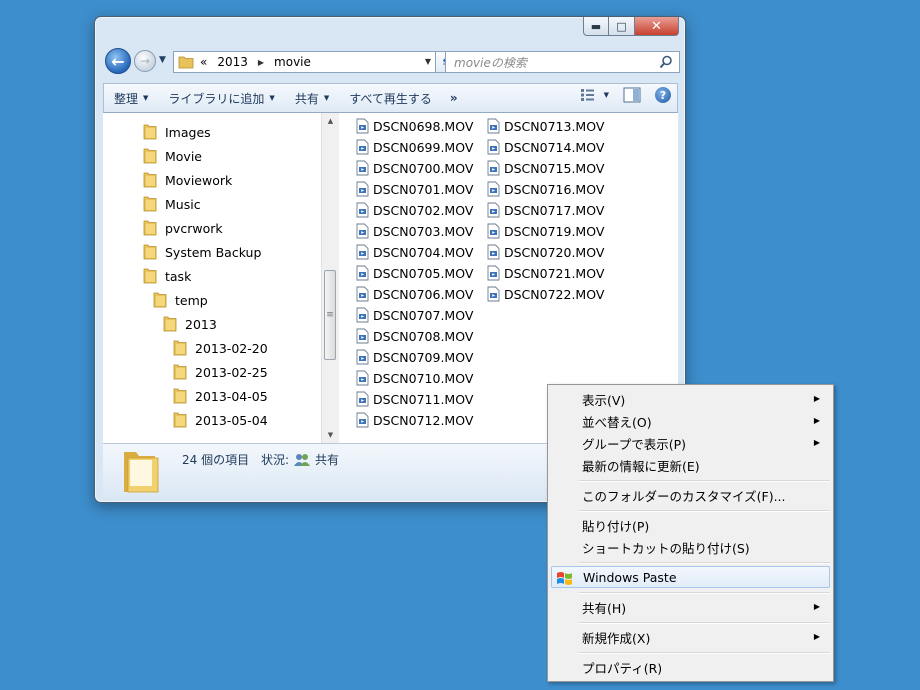 The image size is (920, 690). I want to click on file-item: DSCN0722.MOV, so click(545, 294).